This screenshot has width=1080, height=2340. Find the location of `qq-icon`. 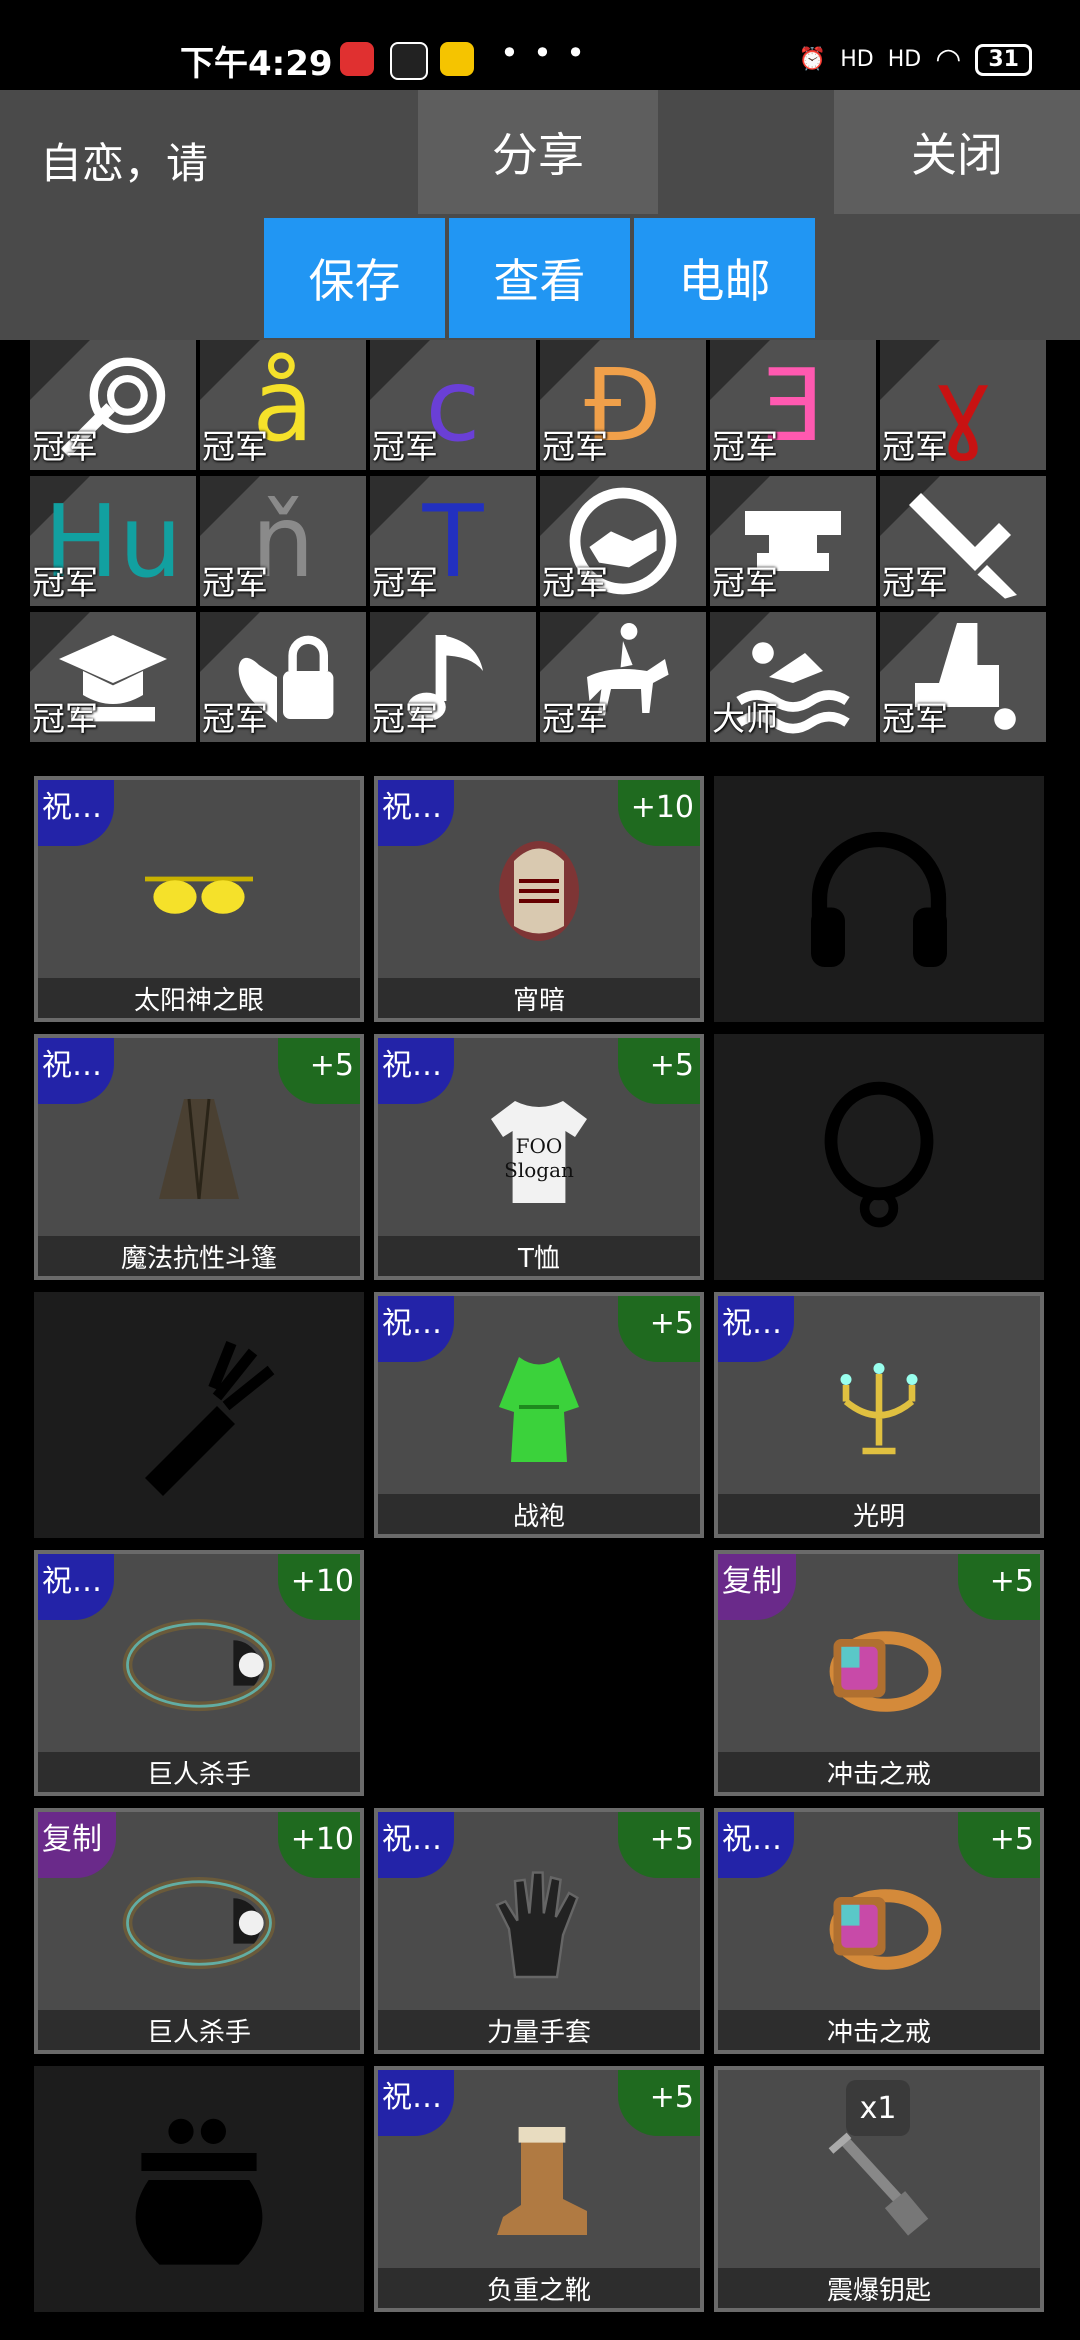

qq-icon is located at coordinates (409, 61).